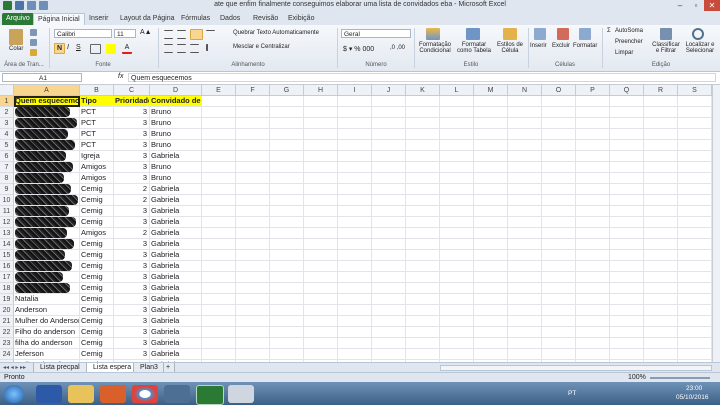 The image size is (720, 405). I want to click on column-header: Q, so click(627, 90).